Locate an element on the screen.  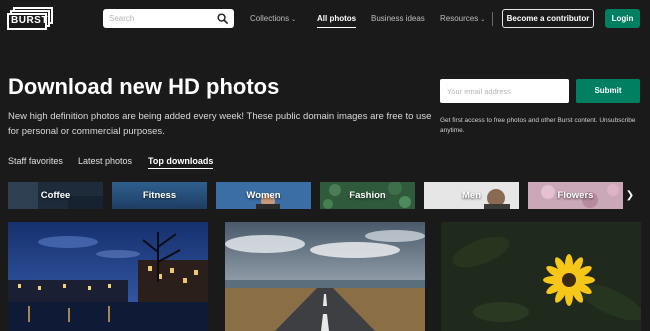
nav-resources-label: Resources is located at coordinates (459, 18).